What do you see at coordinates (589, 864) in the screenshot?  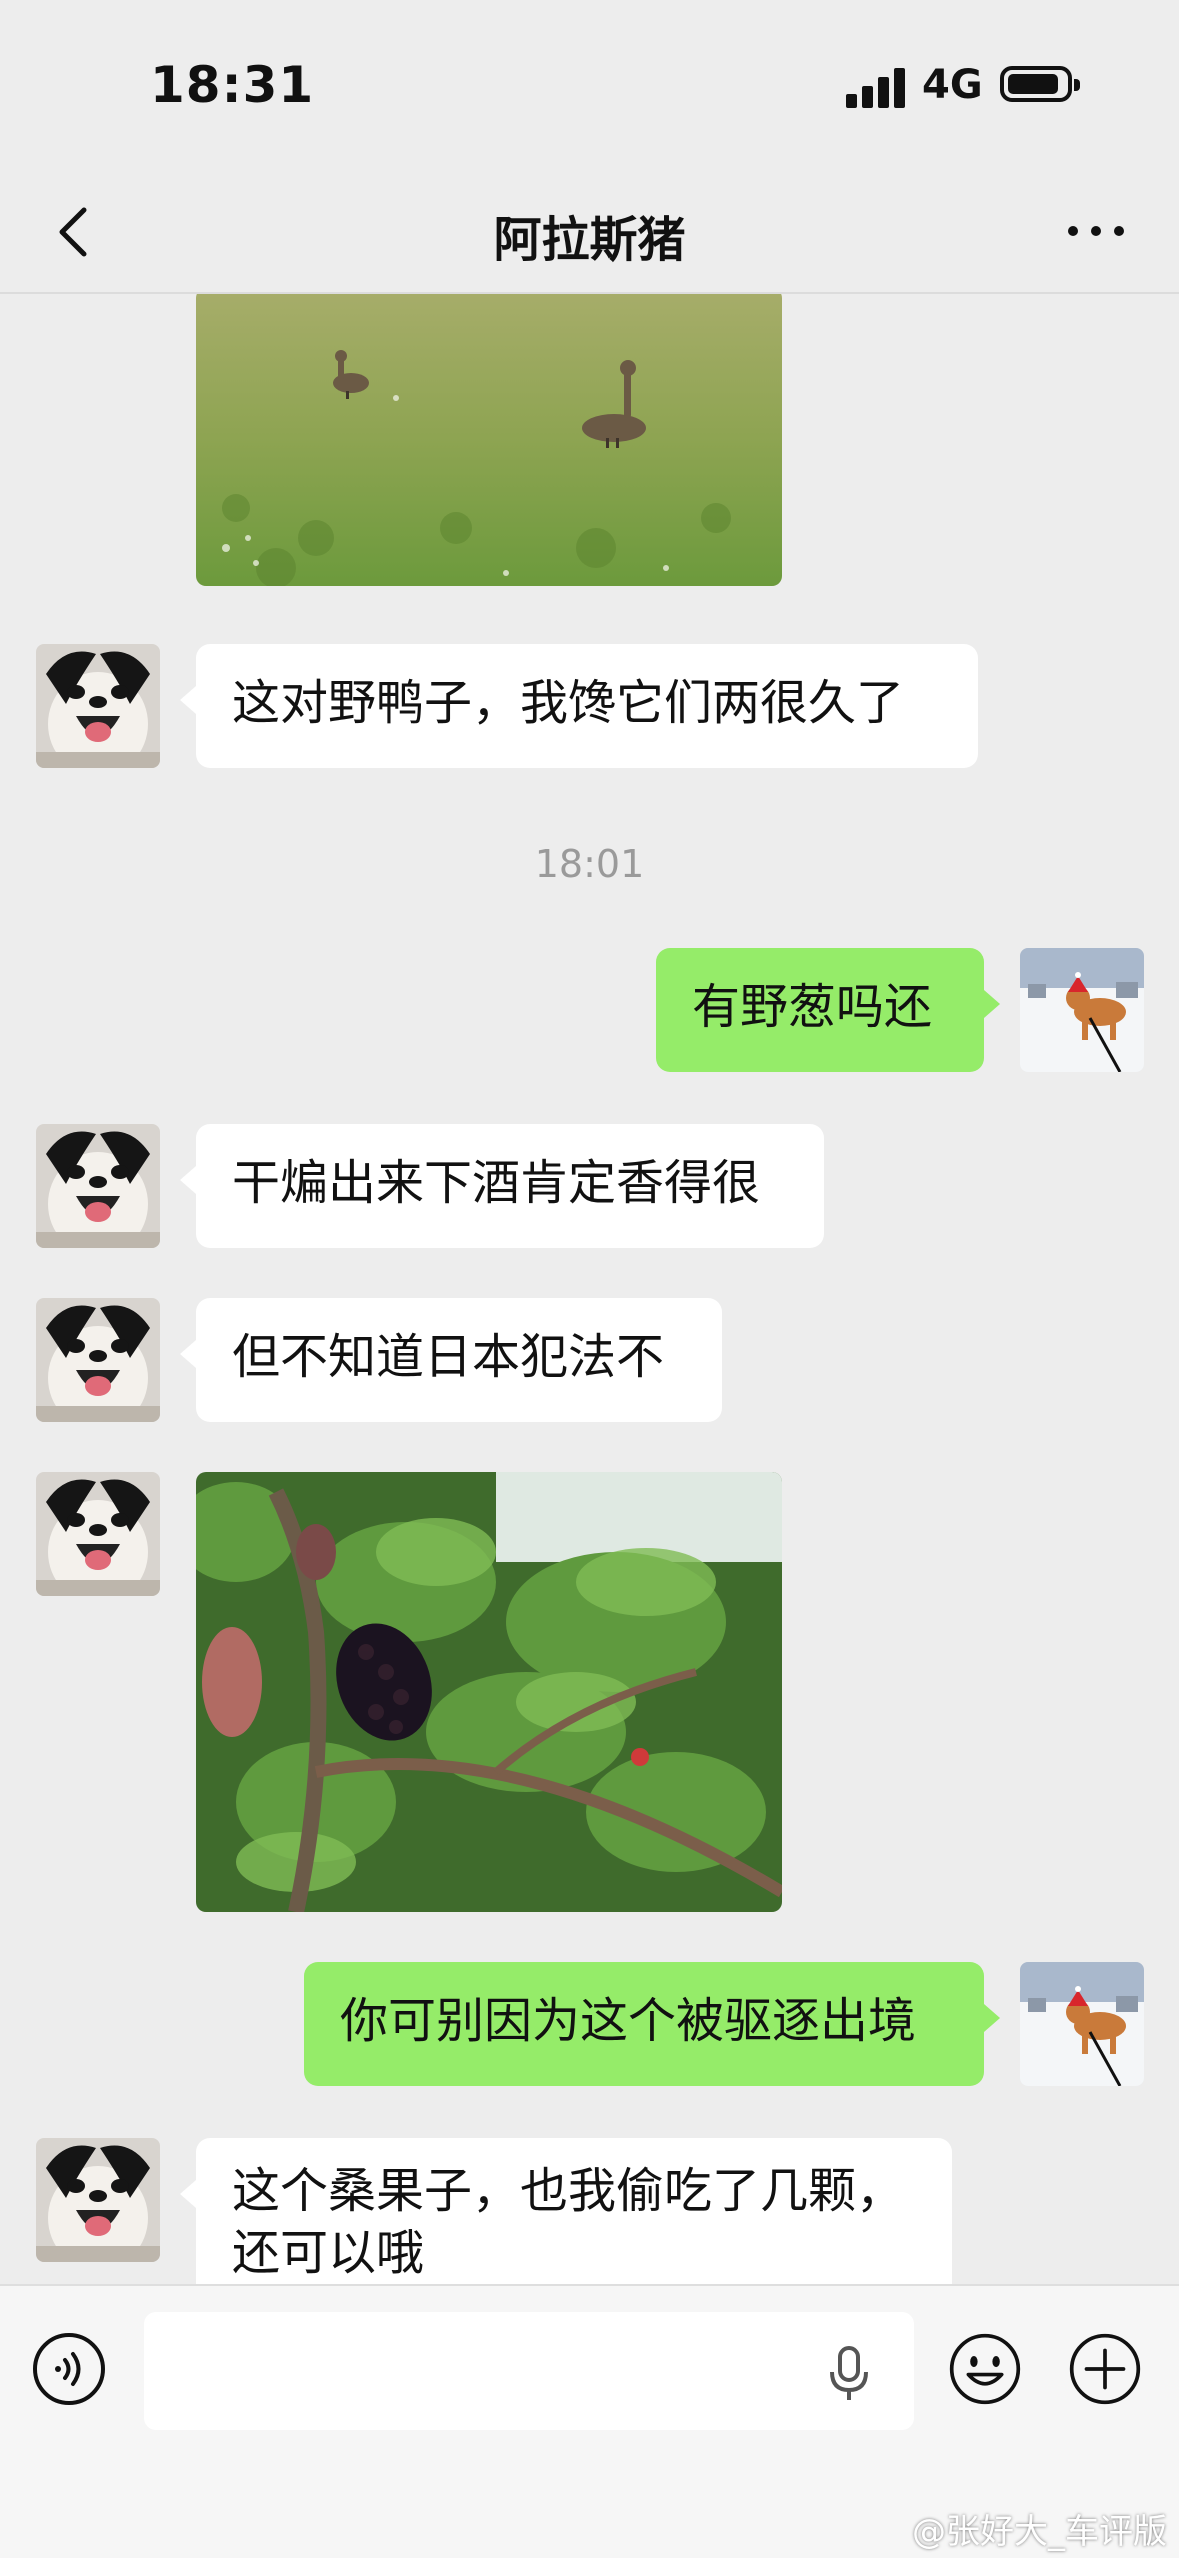 I see `message-timestamp: 18:01` at bounding box center [589, 864].